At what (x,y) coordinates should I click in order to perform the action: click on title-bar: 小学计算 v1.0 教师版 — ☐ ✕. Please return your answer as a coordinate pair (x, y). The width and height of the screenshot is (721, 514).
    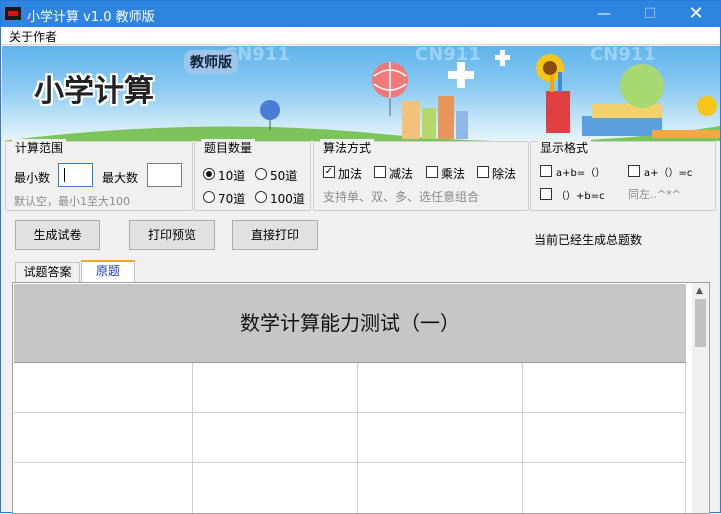
    Looking at the image, I should click on (360, 14).